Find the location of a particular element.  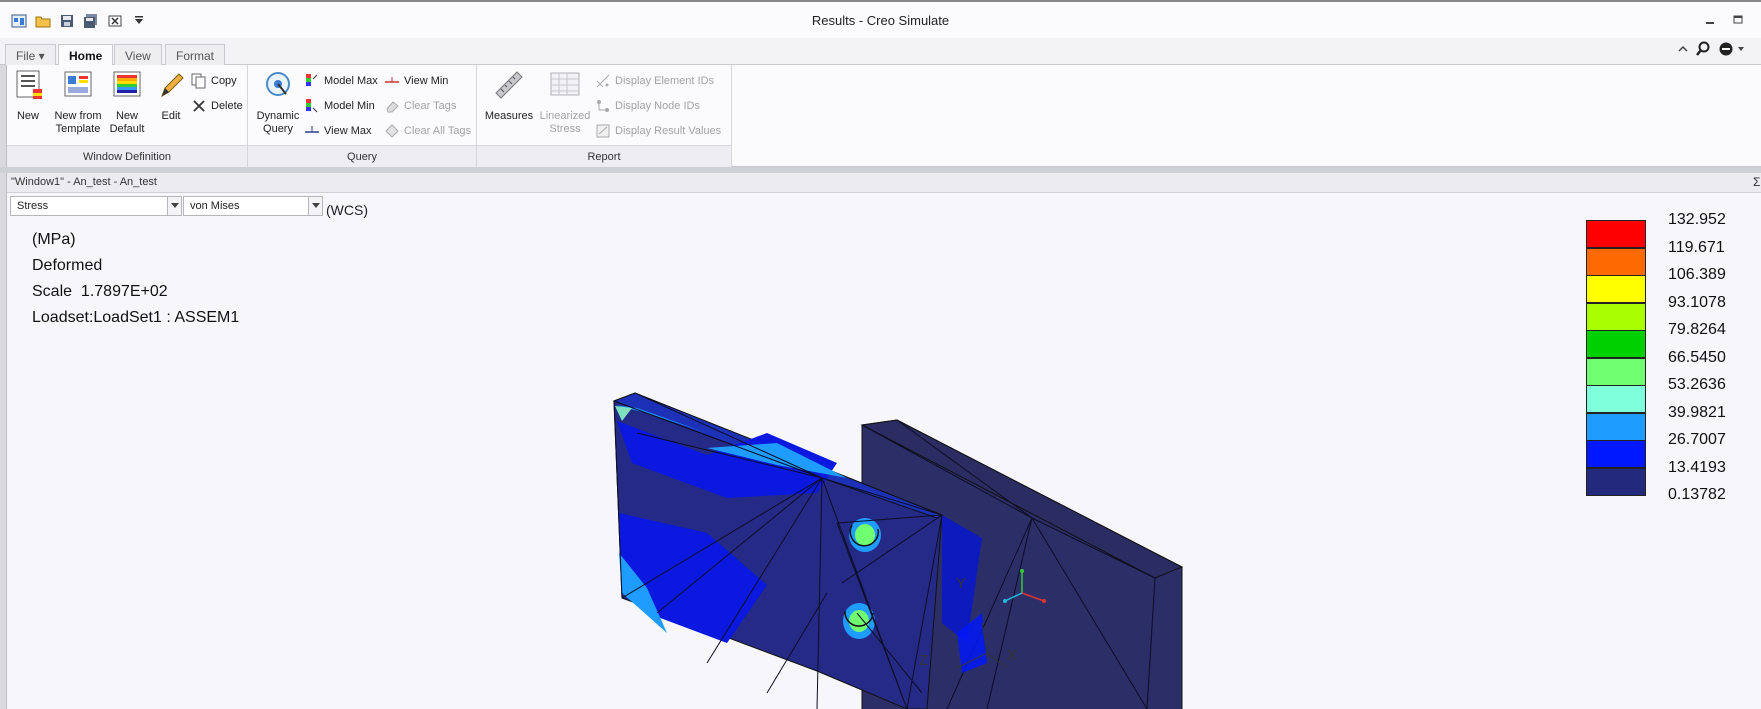

legend-value: 79.8264 is located at coordinates (1697, 329).